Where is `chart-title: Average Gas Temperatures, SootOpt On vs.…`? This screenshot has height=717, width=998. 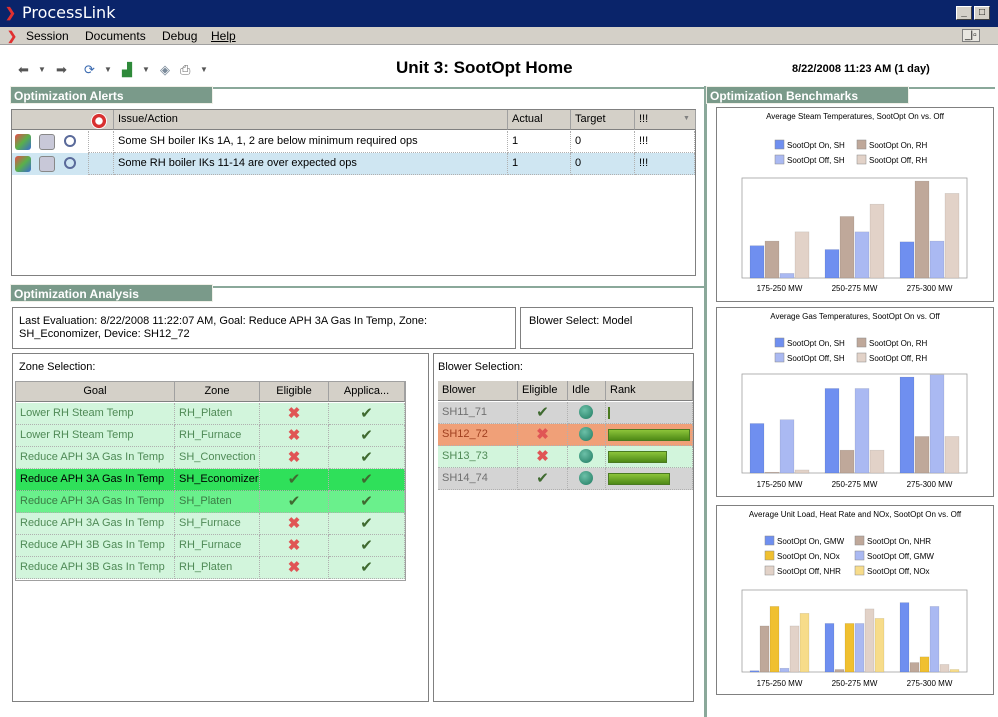 chart-title: Average Gas Temperatures, SootOpt On vs.… is located at coordinates (855, 316).